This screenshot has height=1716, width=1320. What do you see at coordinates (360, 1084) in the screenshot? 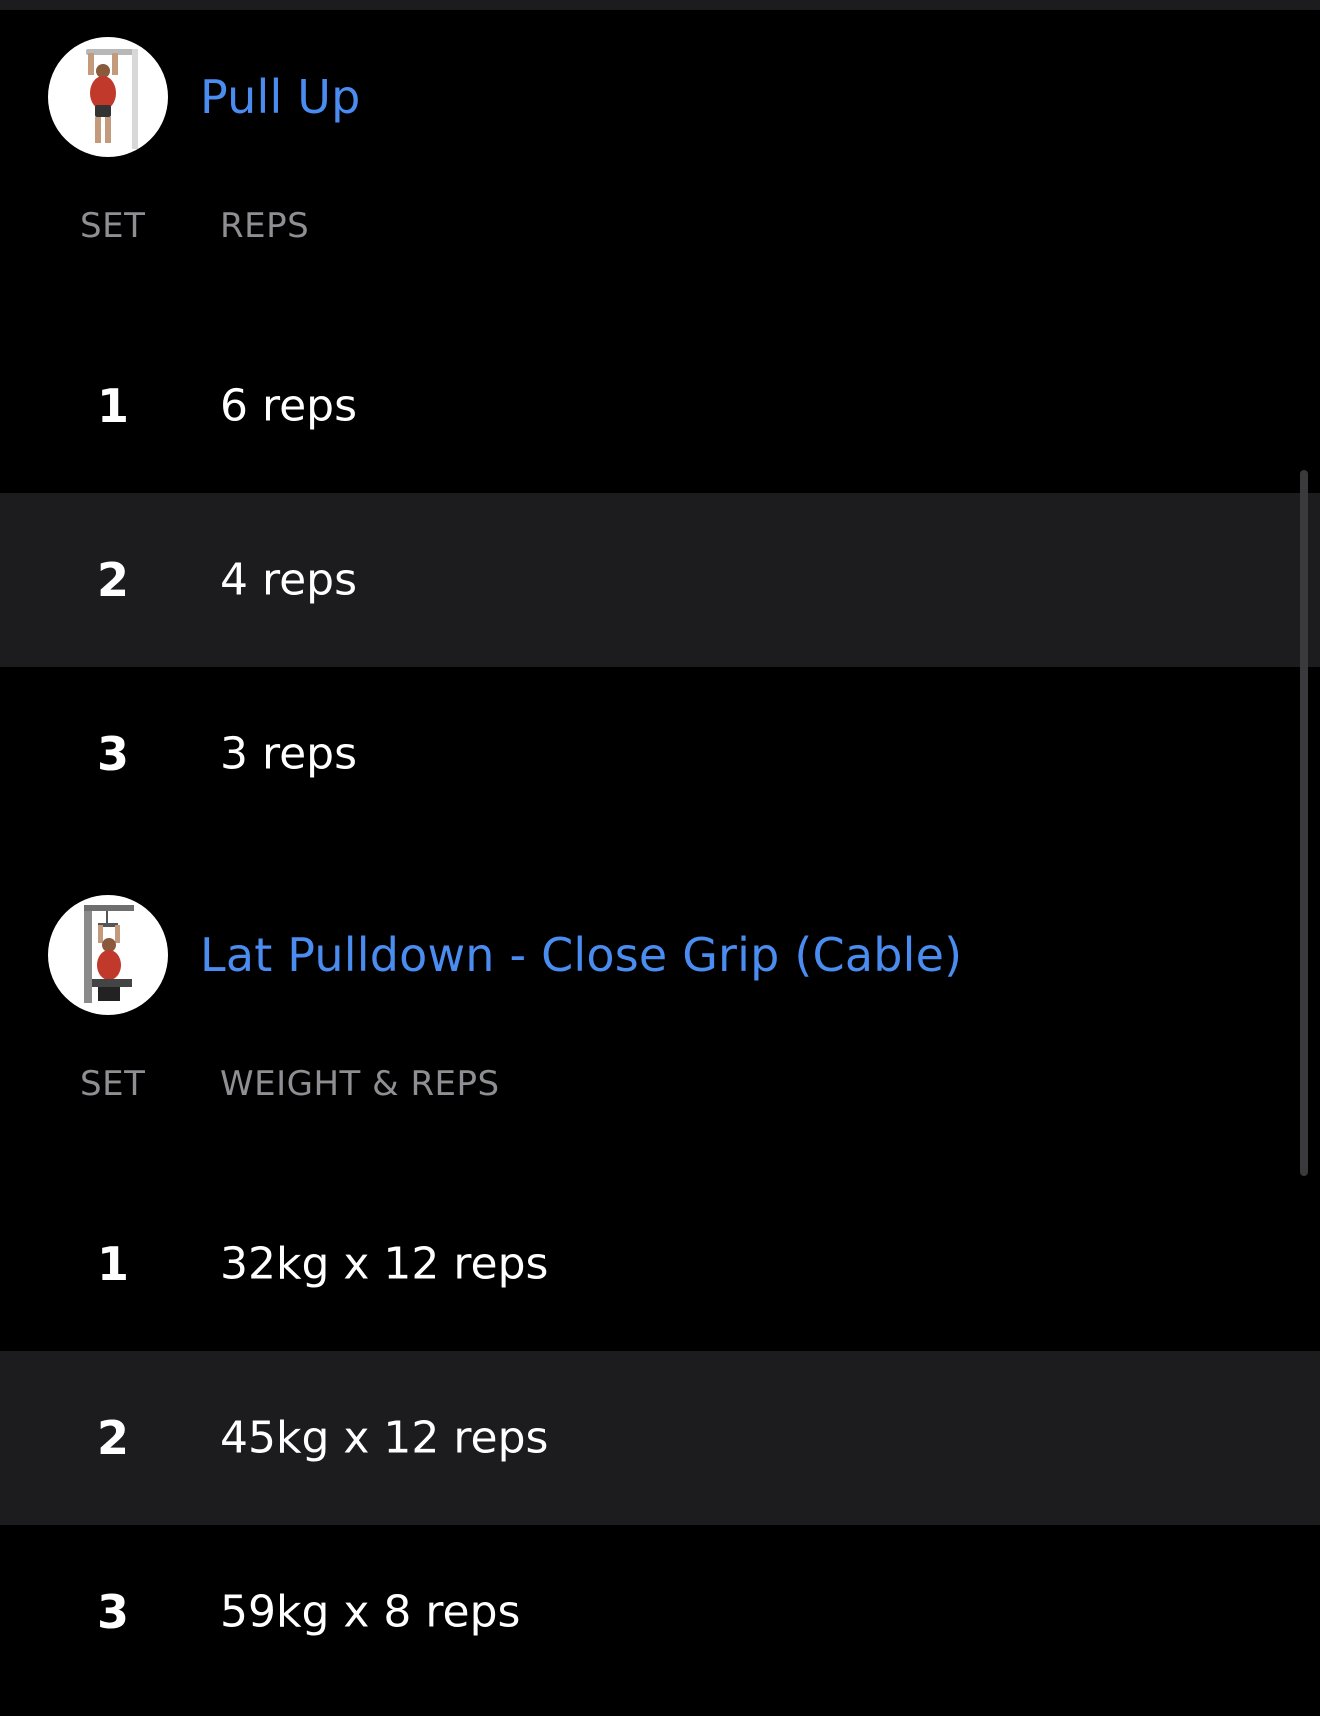
I see `weight-reps-column-header: WEIGHT & REPS` at bounding box center [360, 1084].